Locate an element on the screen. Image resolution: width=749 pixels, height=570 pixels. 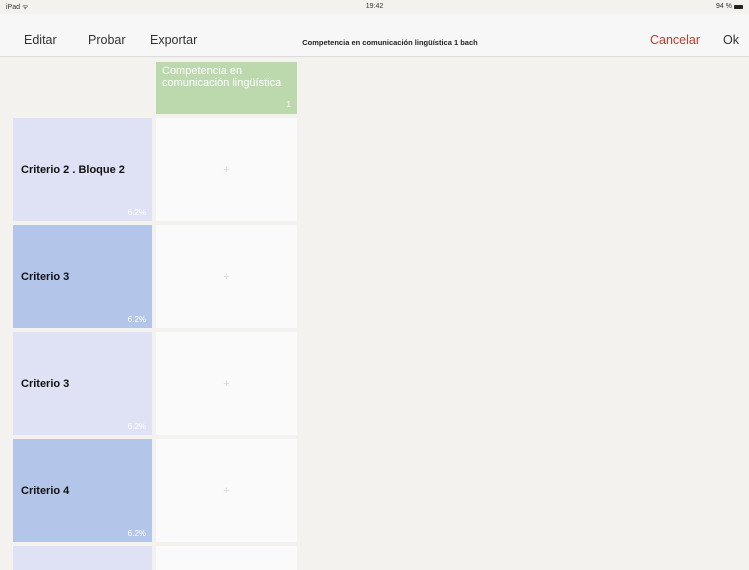
grid-cell-partial is located at coordinates (226, 558).